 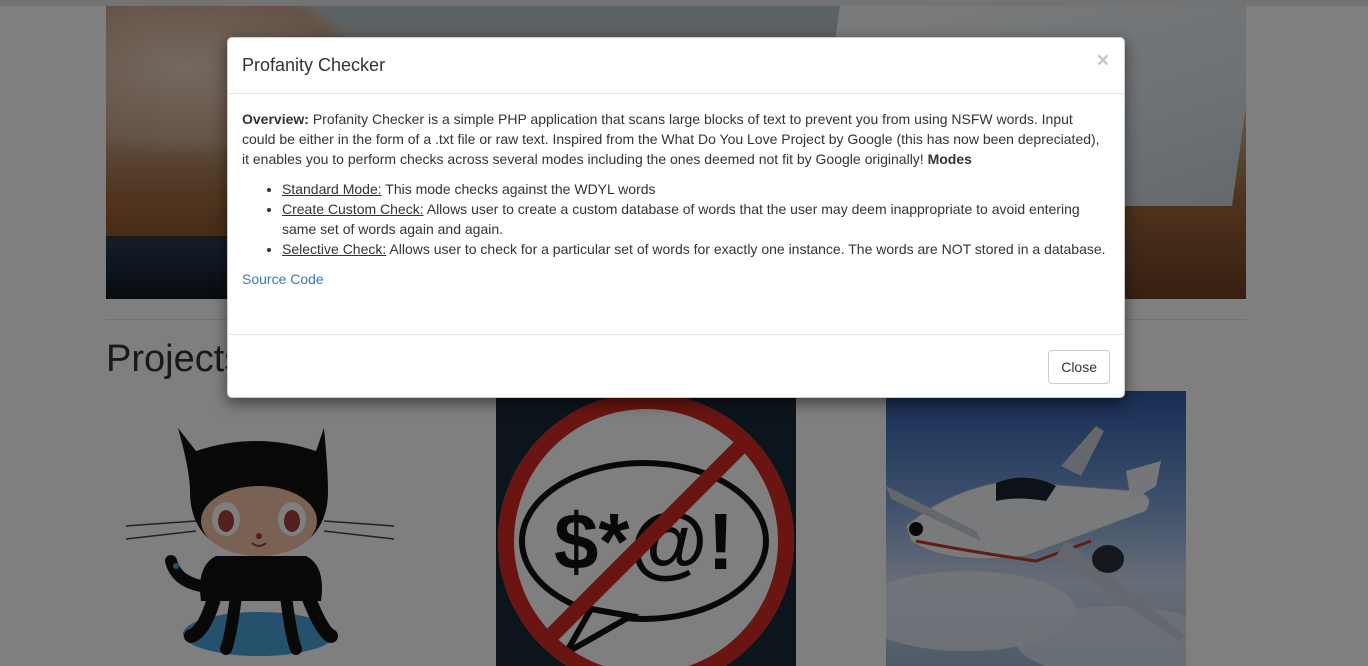 What do you see at coordinates (314, 65) in the screenshot?
I see `modal-title: Profanity Checker` at bounding box center [314, 65].